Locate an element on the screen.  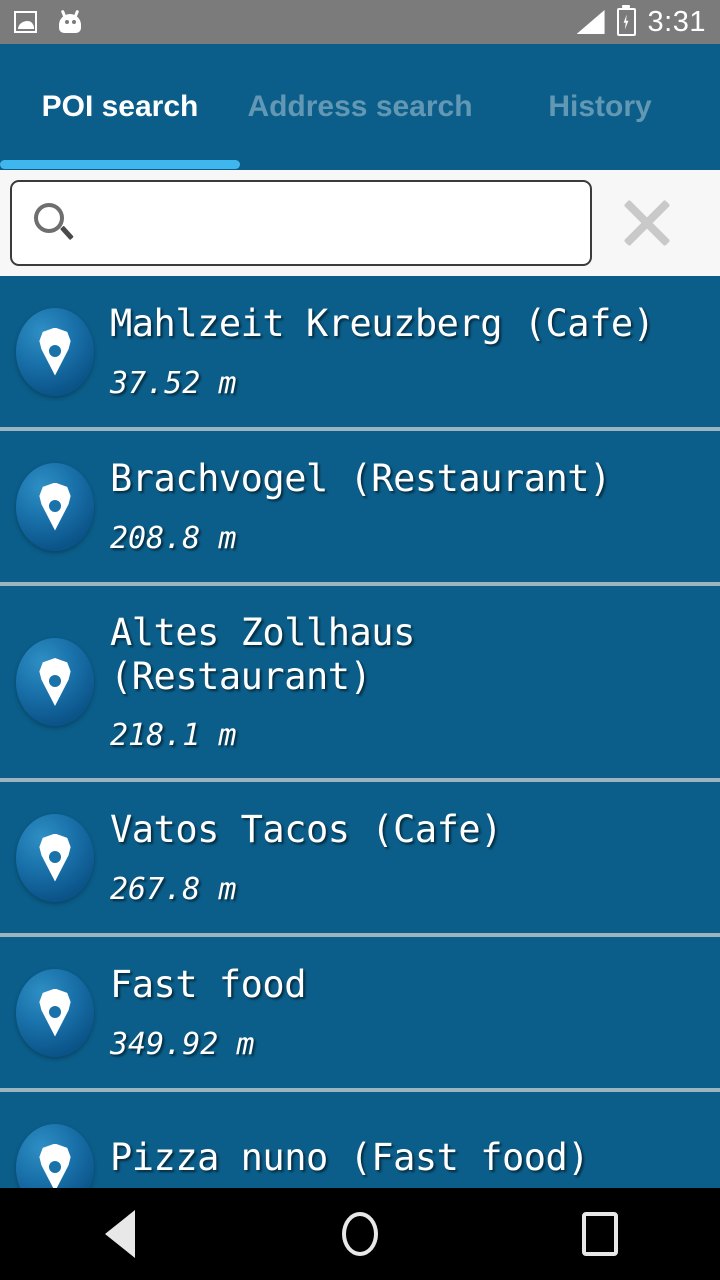
tab-bar: POI search Address search History is located at coordinates (360, 107).